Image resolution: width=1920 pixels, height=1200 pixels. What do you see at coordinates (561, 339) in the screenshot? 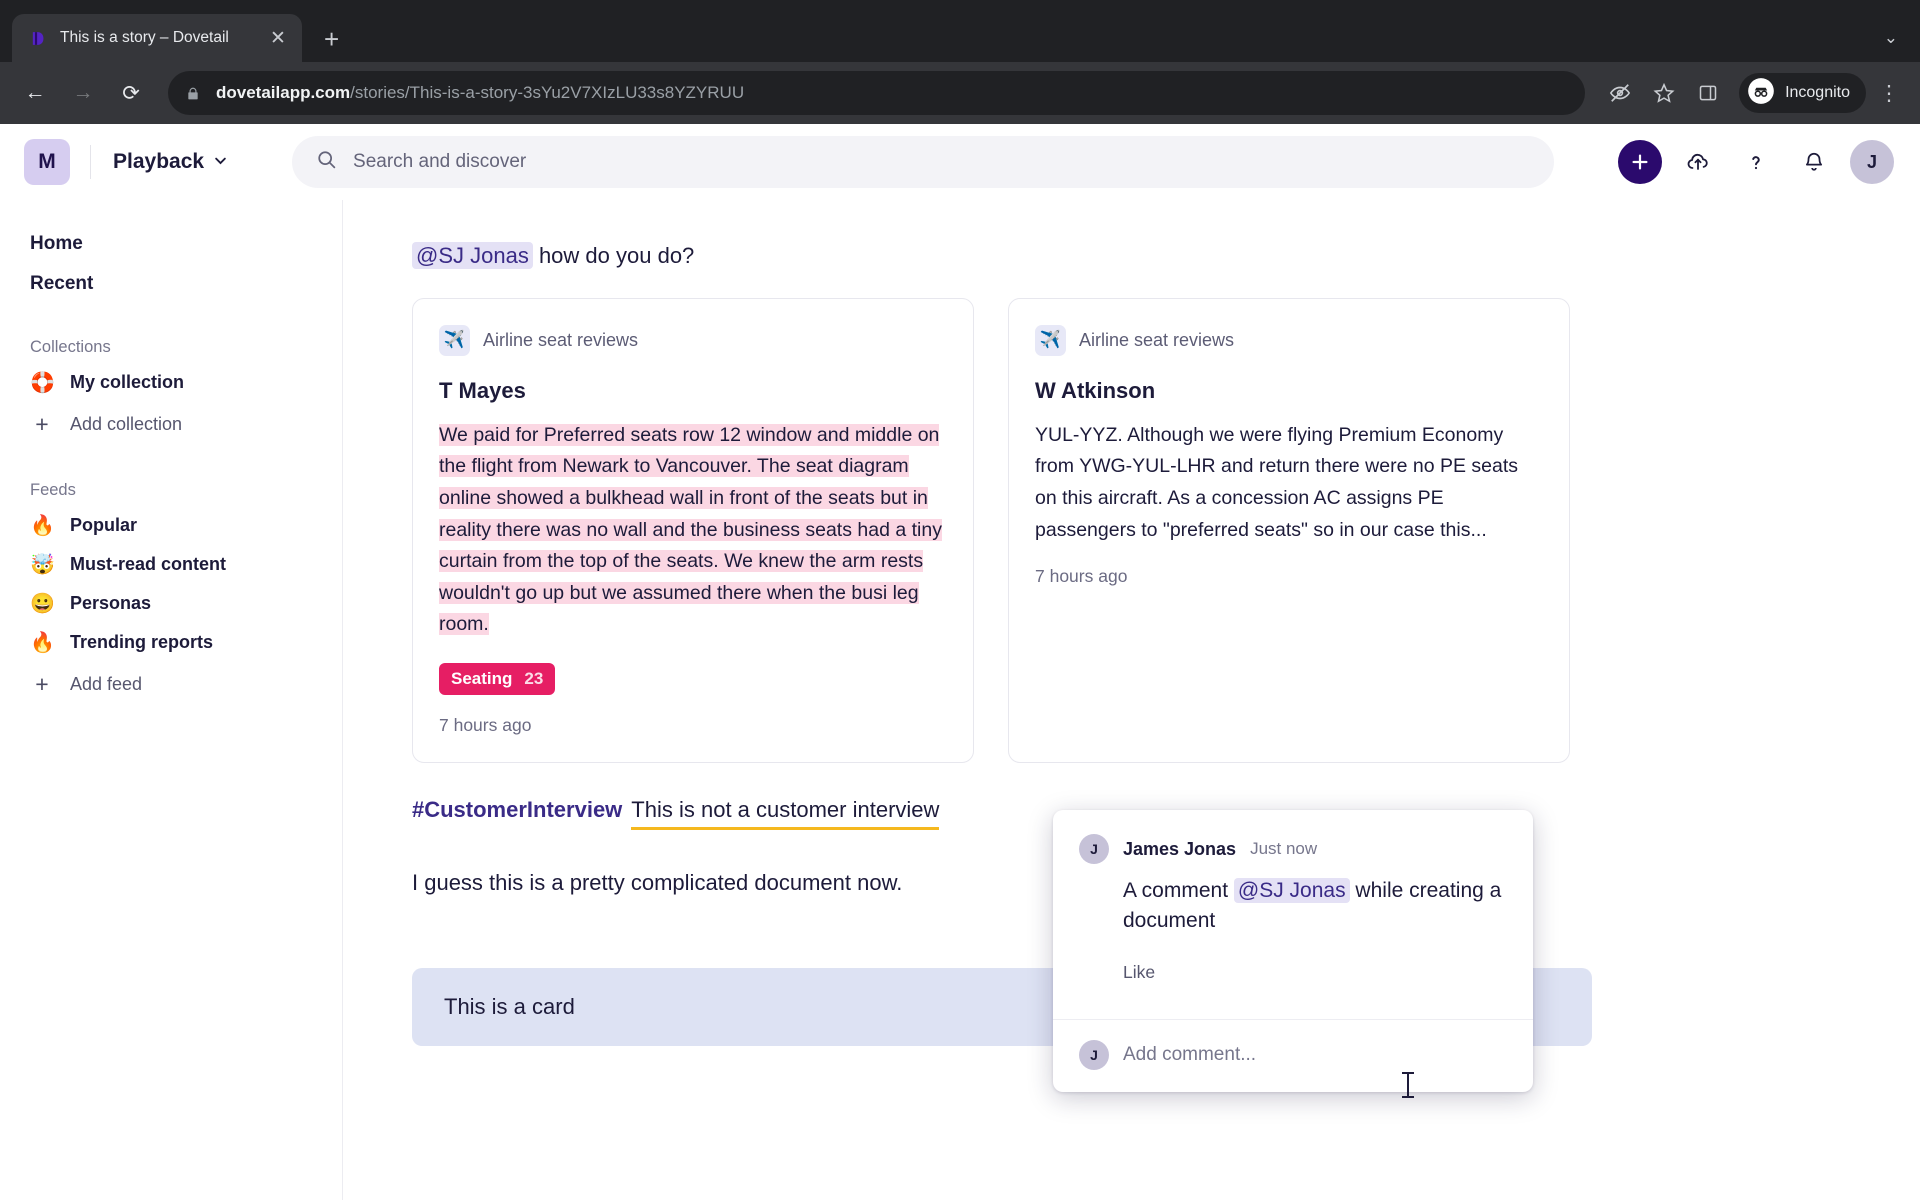
I see `card-source-label: Airline seat reviews` at bounding box center [561, 339].